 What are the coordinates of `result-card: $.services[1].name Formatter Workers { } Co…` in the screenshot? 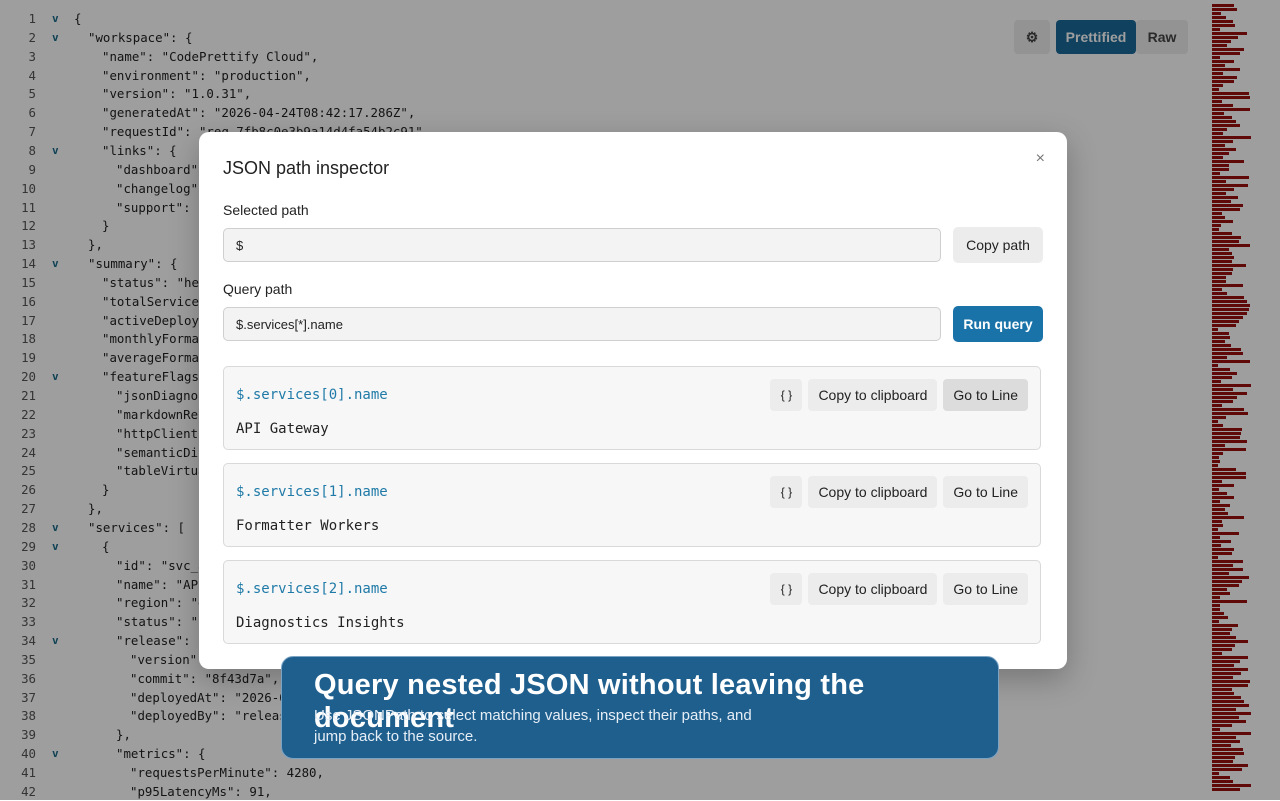 It's located at (632, 505).